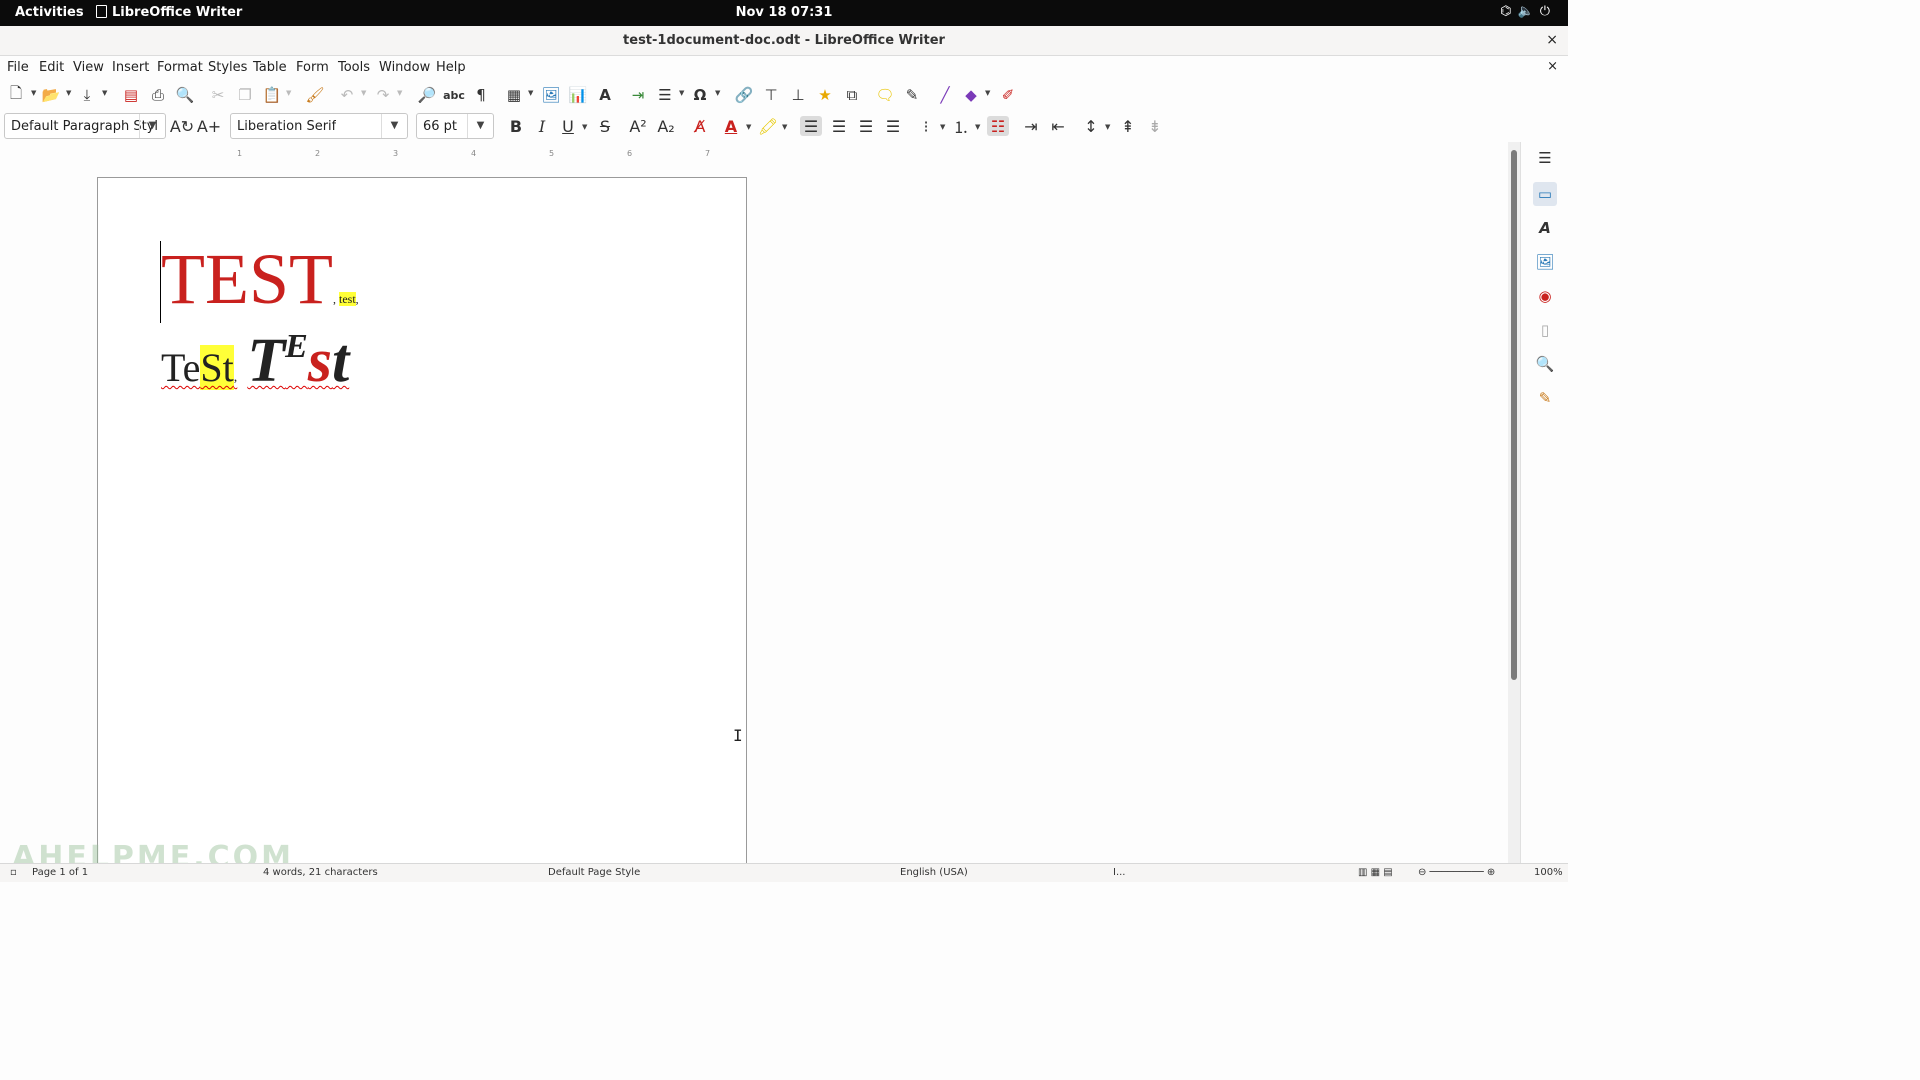 This screenshot has width=1920, height=1080. What do you see at coordinates (665, 95) in the screenshot?
I see `insert-field-icon: ☰` at bounding box center [665, 95].